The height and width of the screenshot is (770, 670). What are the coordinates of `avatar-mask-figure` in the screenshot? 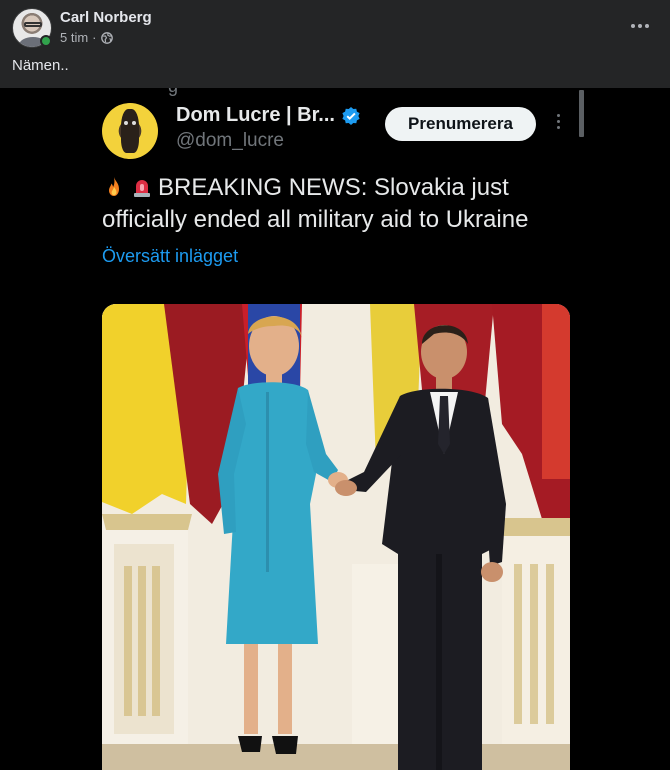 It's located at (130, 131).